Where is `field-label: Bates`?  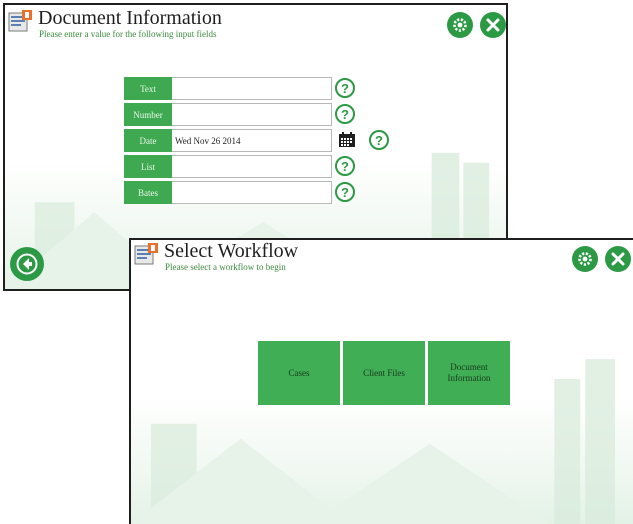
field-label: Bates is located at coordinates (148, 192).